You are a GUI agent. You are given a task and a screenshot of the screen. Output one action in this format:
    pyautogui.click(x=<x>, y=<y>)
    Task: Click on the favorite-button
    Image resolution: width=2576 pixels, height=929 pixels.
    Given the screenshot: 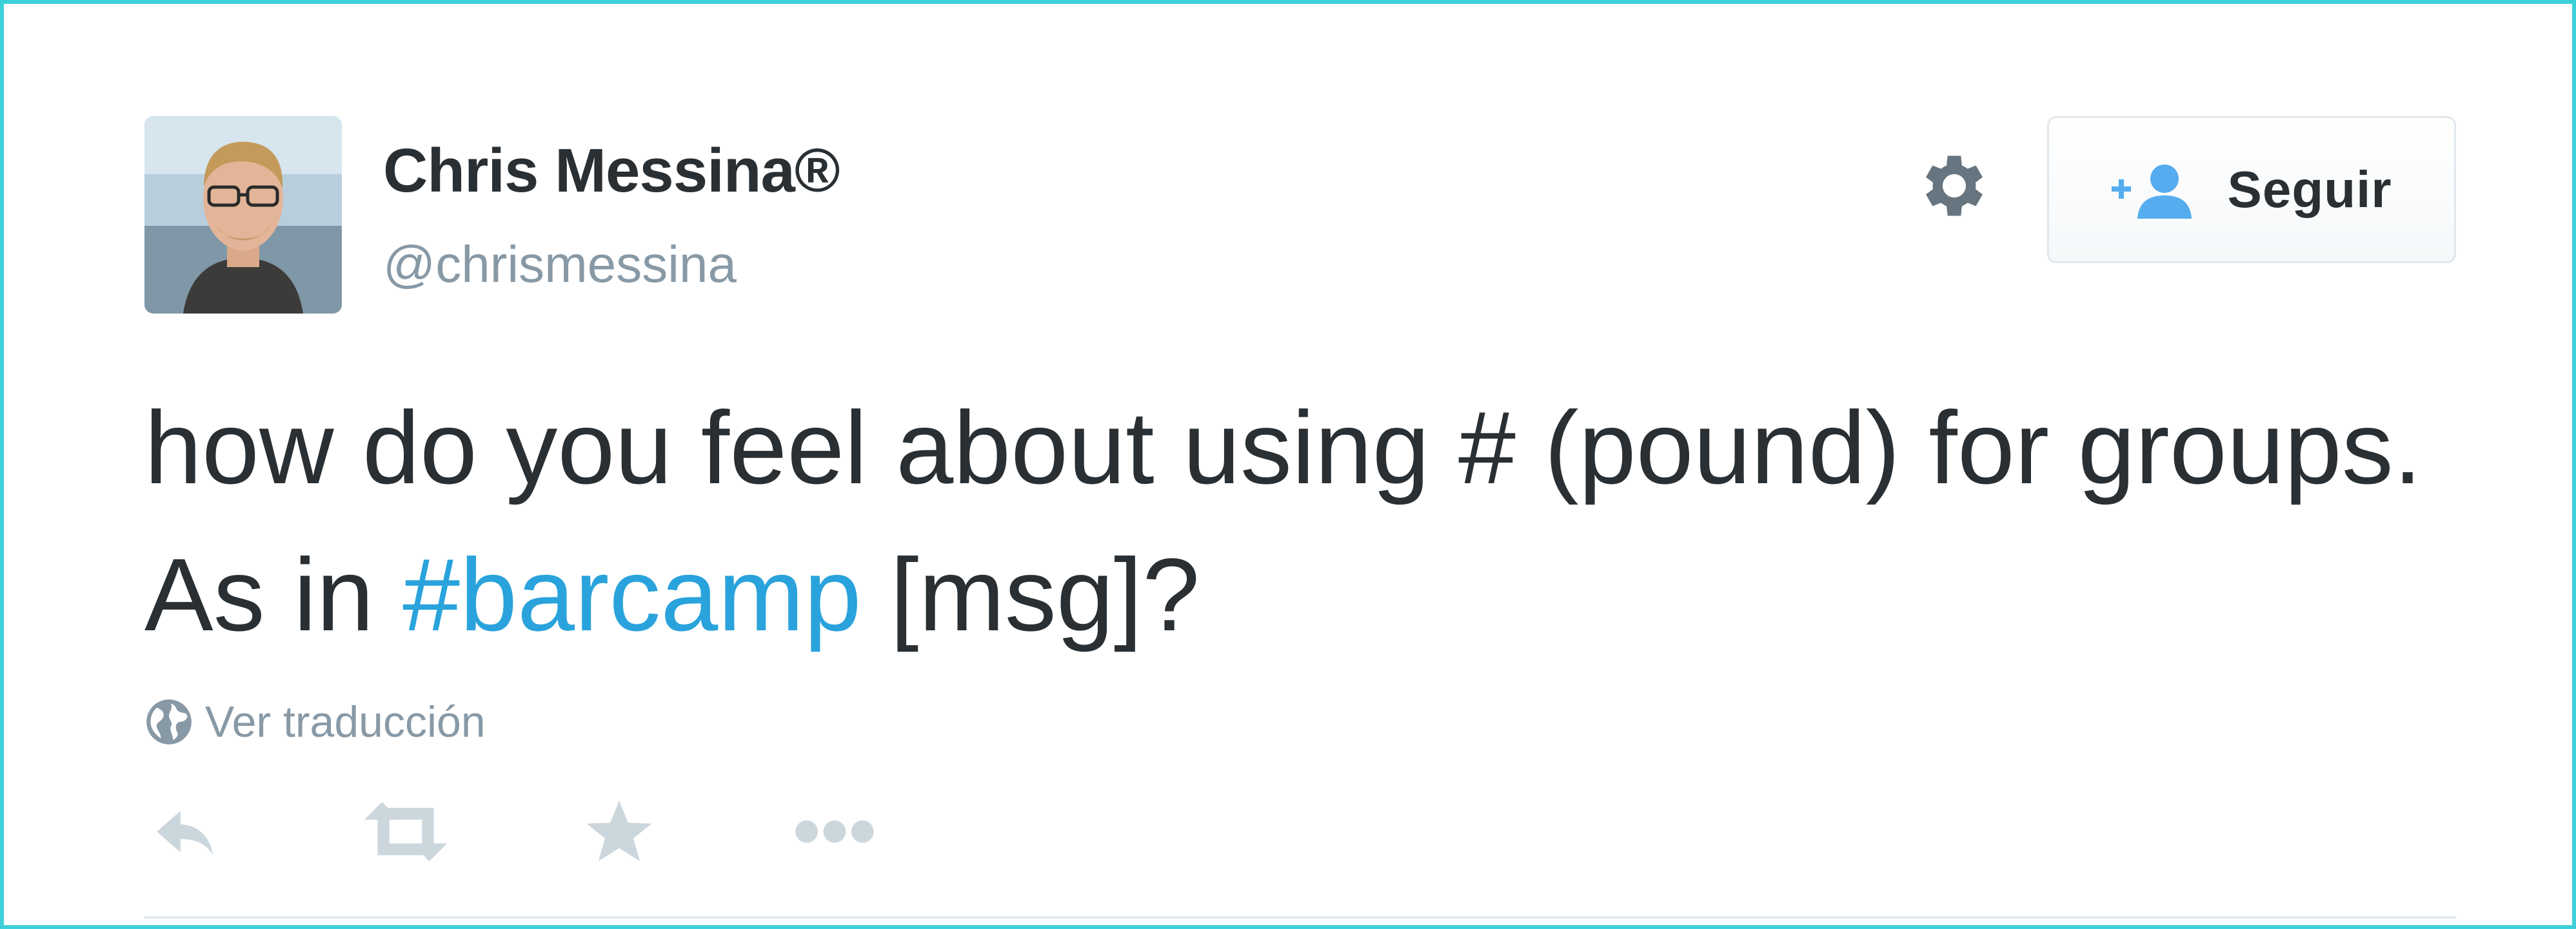 What is the action you would take?
    pyautogui.click(x=619, y=831)
    